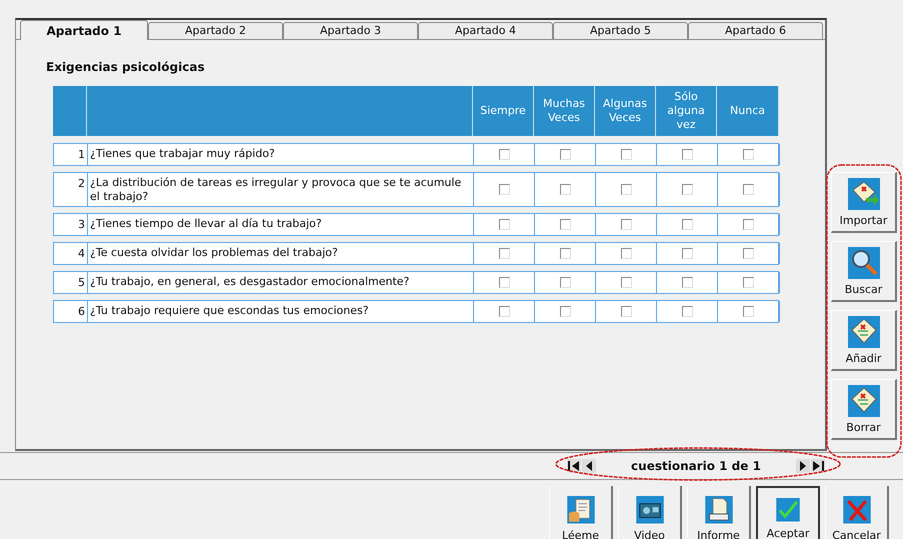 This screenshot has width=903, height=539. I want to click on question-text: ¿Tienes que trabajar muy rápido?, so click(182, 153).